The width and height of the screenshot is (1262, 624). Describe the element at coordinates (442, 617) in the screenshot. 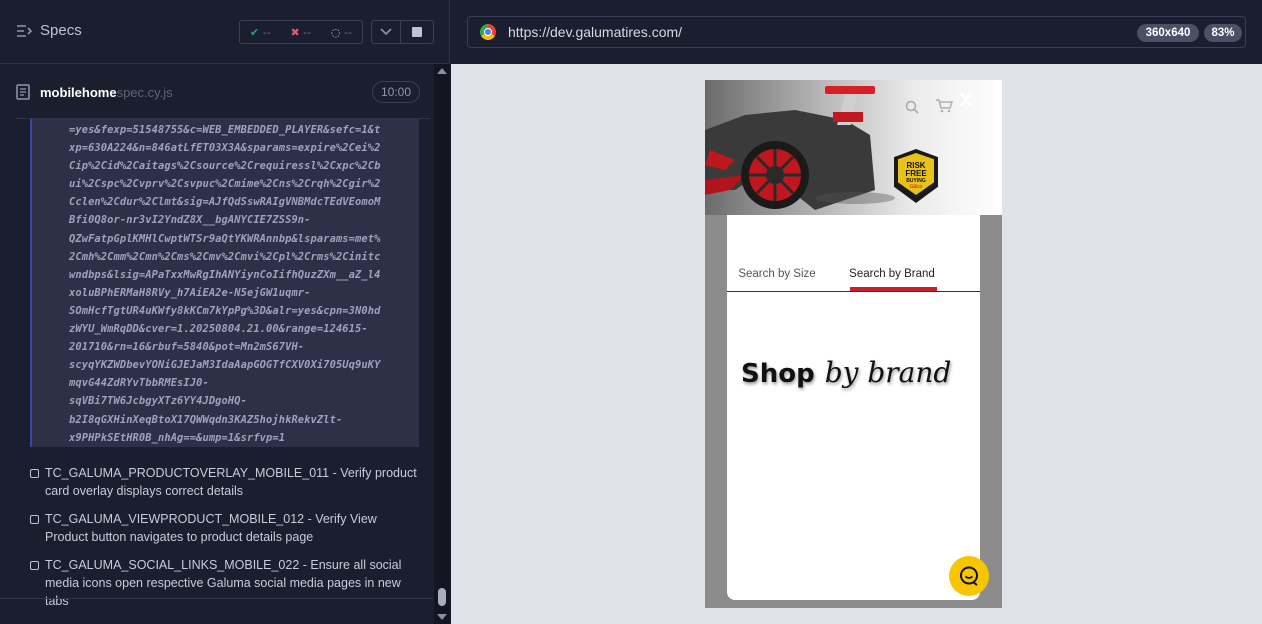

I see `scroll-down-icon` at that location.